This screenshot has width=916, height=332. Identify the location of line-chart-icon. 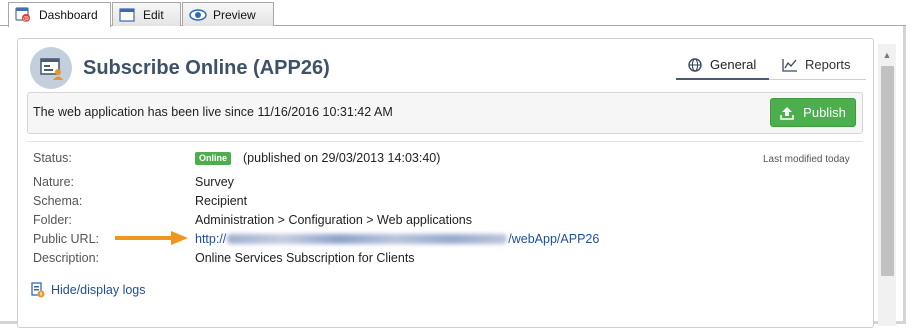
(790, 65).